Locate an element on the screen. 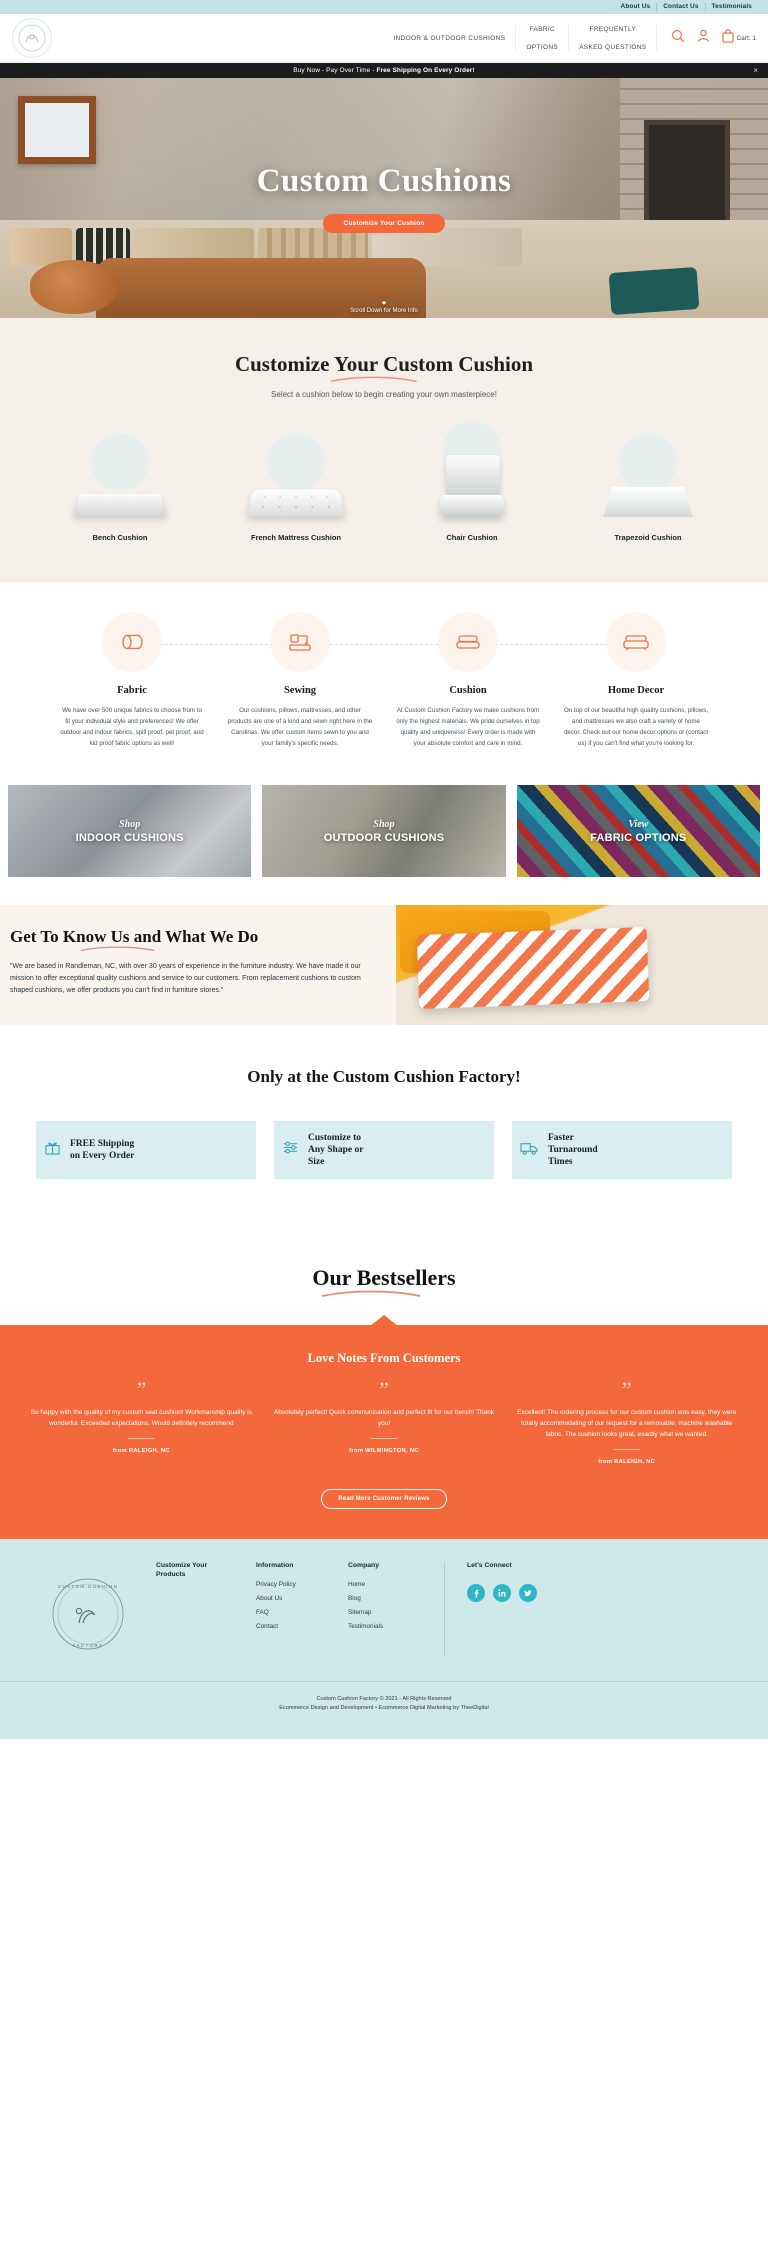 The image size is (768, 2252). cushion-label: Bench Cushion is located at coordinates (120, 537).